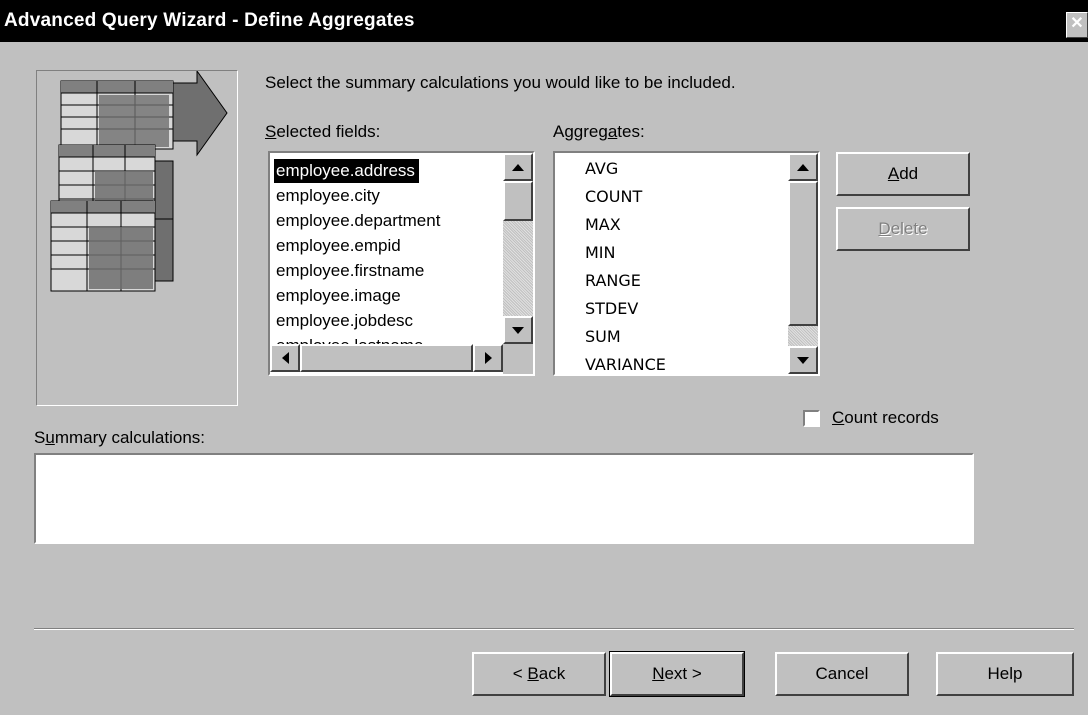 This screenshot has height=715, width=1088. What do you see at coordinates (903, 174) in the screenshot?
I see `add-button: Add` at bounding box center [903, 174].